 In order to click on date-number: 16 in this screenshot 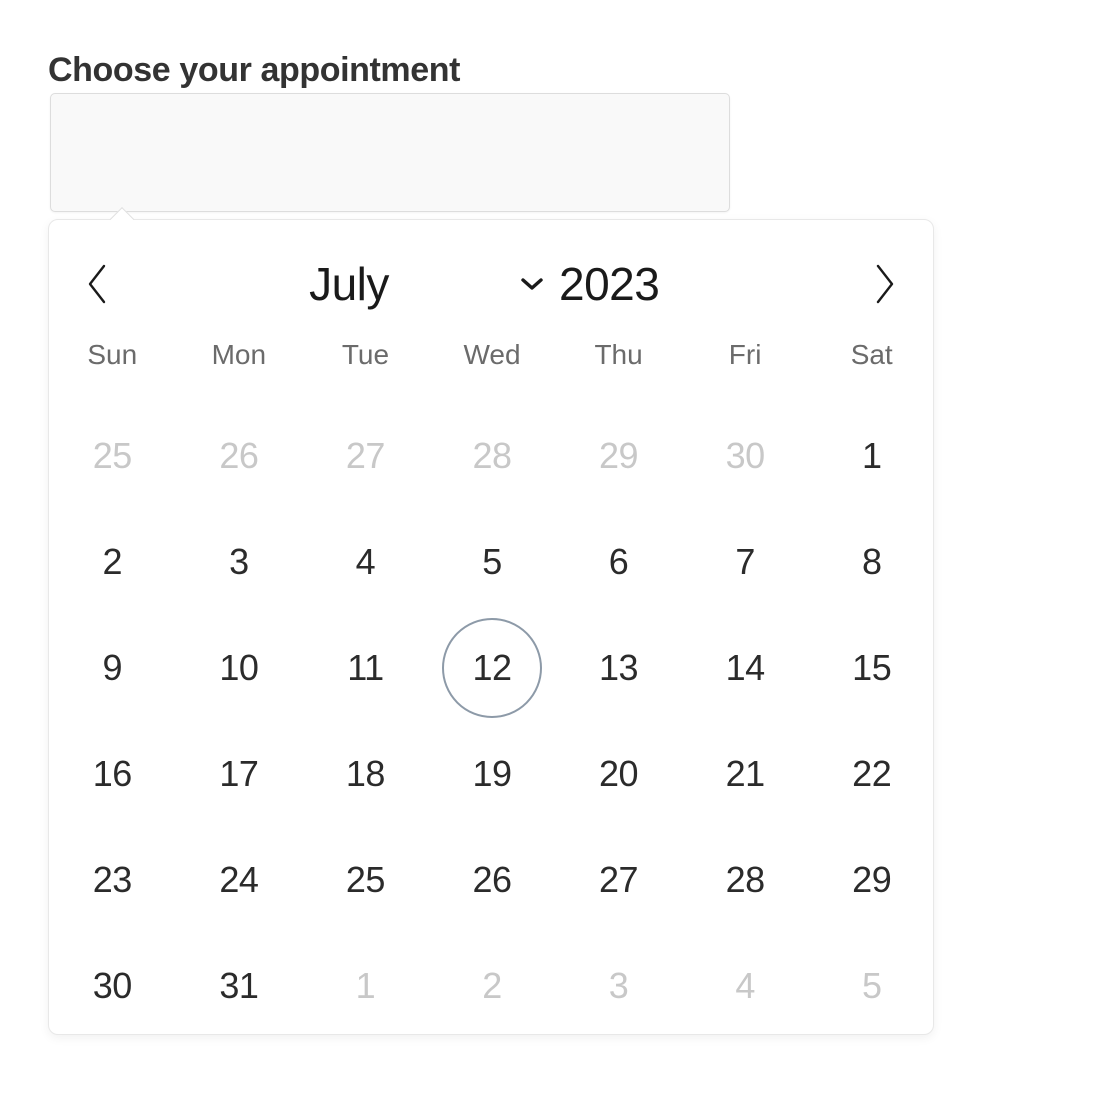, I will do `click(112, 774)`.